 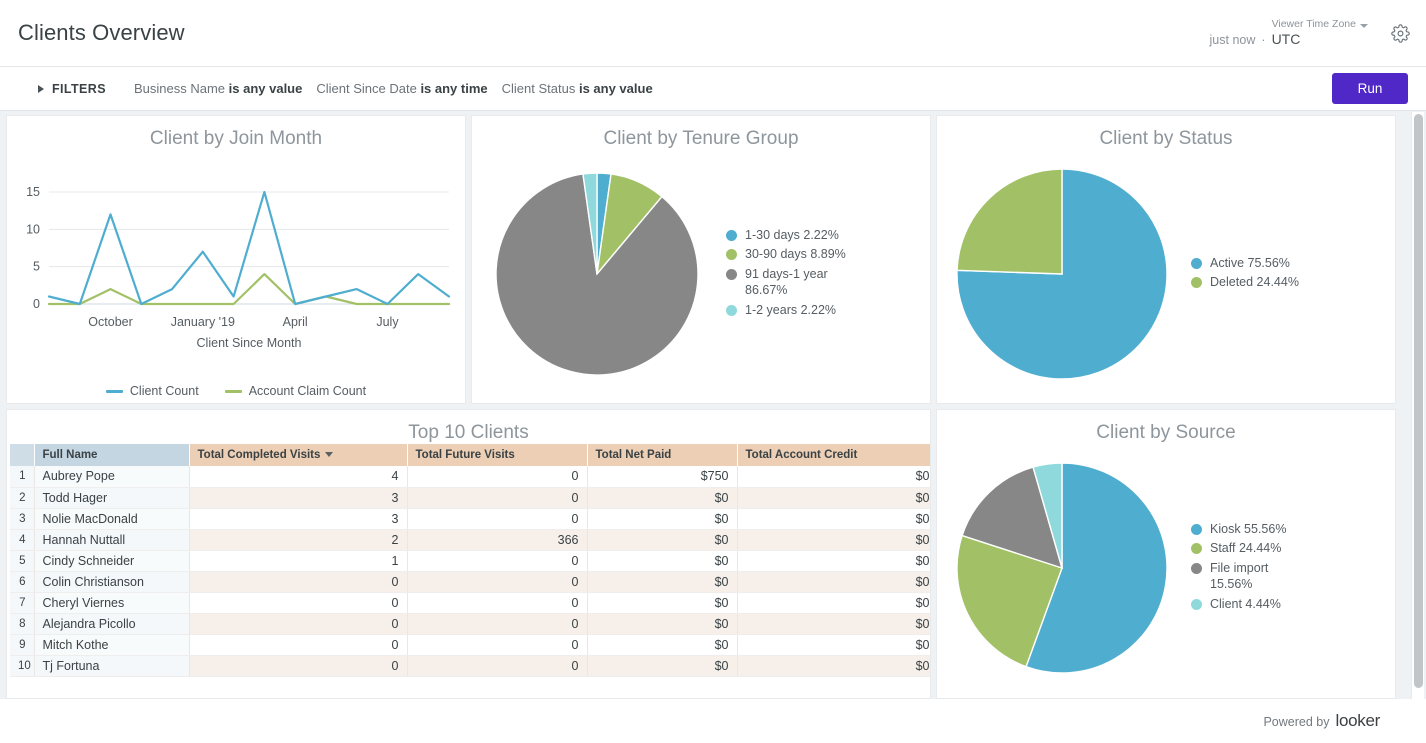 I want to click on pie-chart-source, so click(x=1062, y=568).